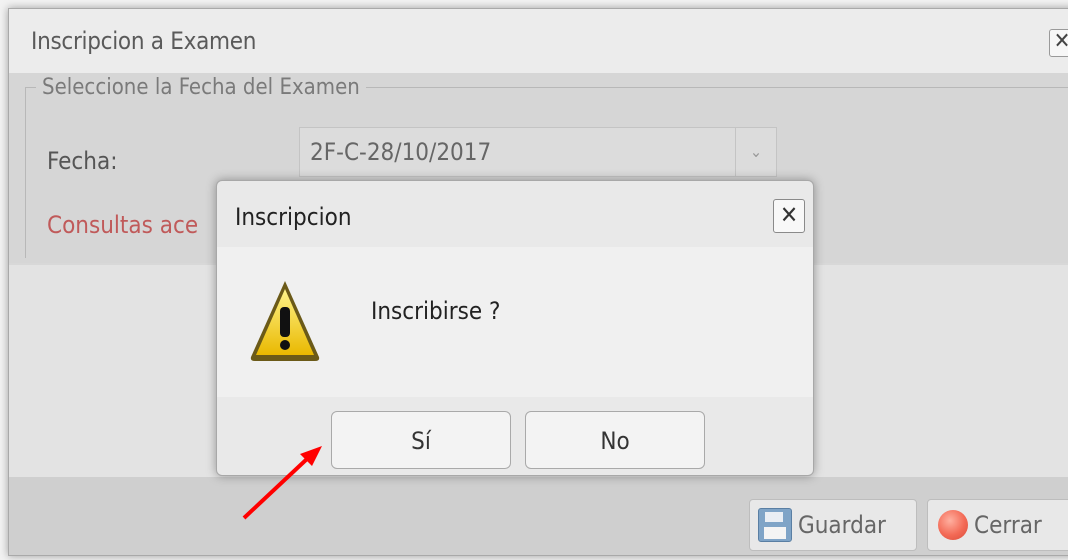 The height and width of the screenshot is (560, 1068). Describe the element at coordinates (1008, 525) in the screenshot. I see `cerrar-label: Cerrar` at that location.